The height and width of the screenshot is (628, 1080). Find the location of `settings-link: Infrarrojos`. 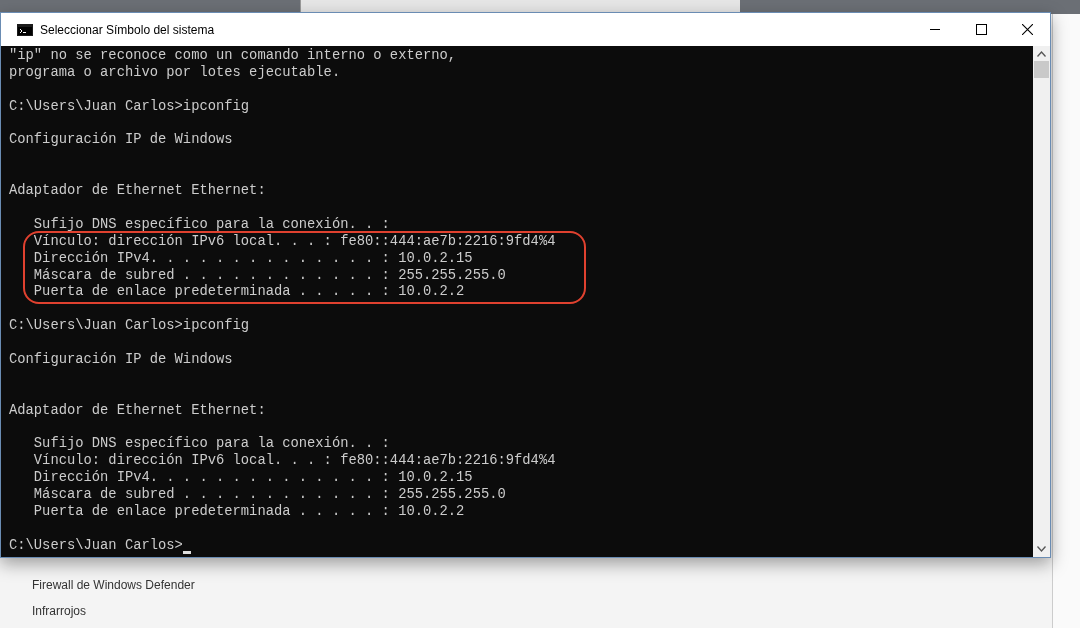

settings-link: Infrarrojos is located at coordinates (113, 611).